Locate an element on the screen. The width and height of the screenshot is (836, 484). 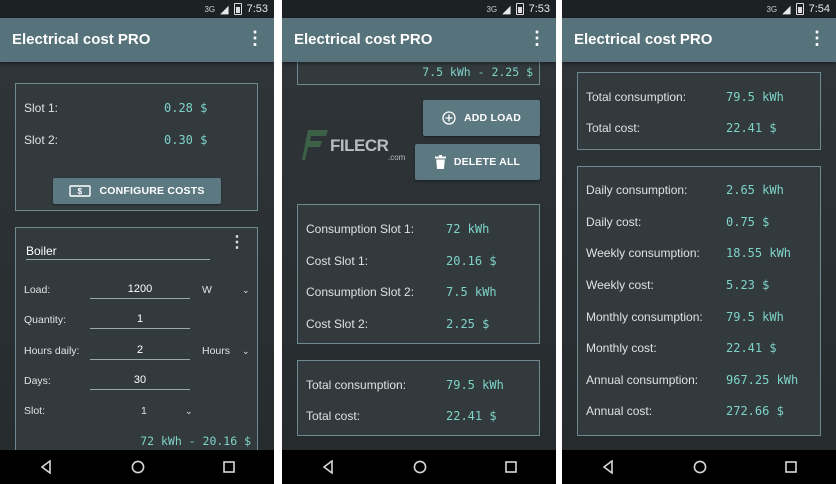
load-unit: W is located at coordinates (207, 290).